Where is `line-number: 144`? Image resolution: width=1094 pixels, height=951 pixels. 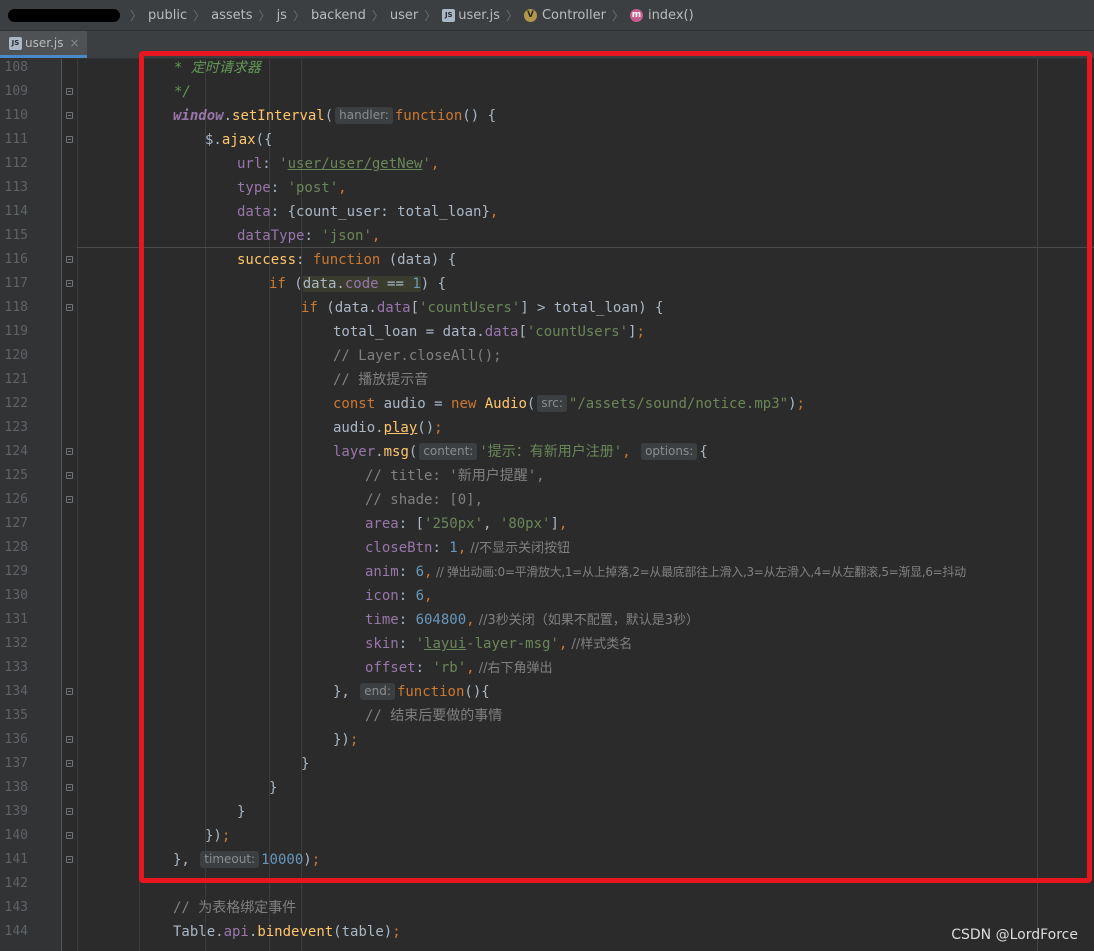 line-number: 144 is located at coordinates (16, 931).